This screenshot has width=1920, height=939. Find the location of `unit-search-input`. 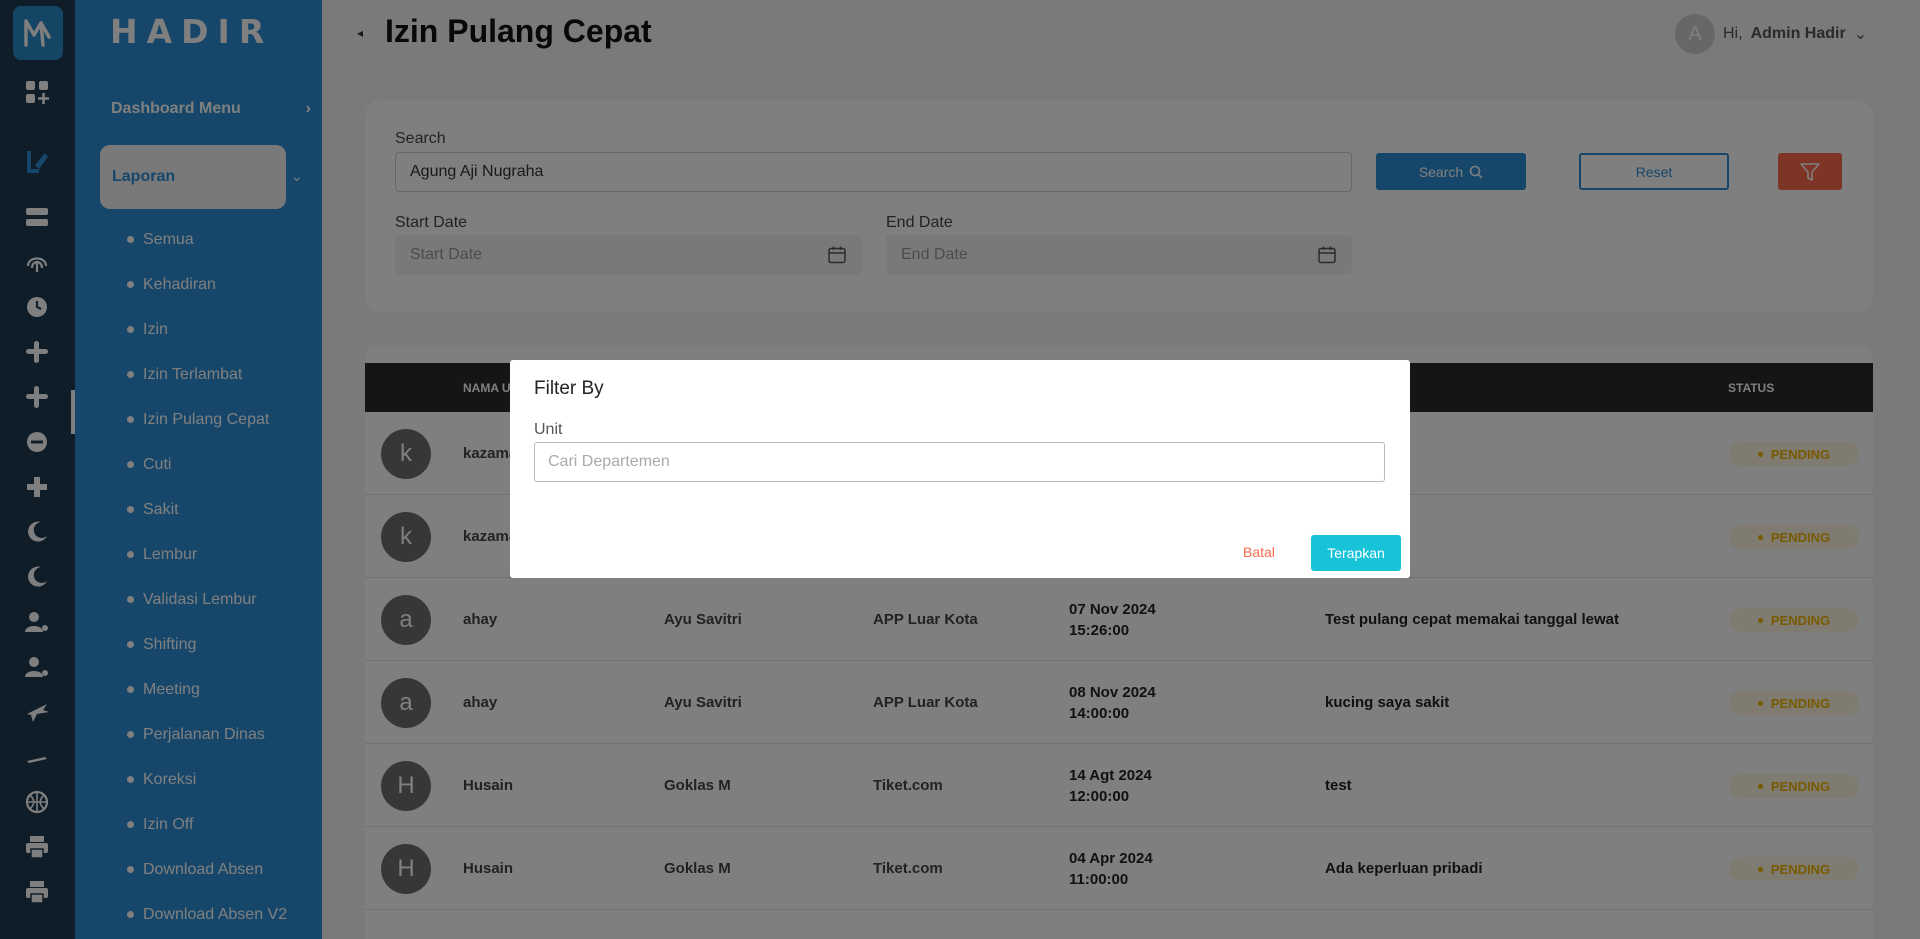

unit-search-input is located at coordinates (959, 462).